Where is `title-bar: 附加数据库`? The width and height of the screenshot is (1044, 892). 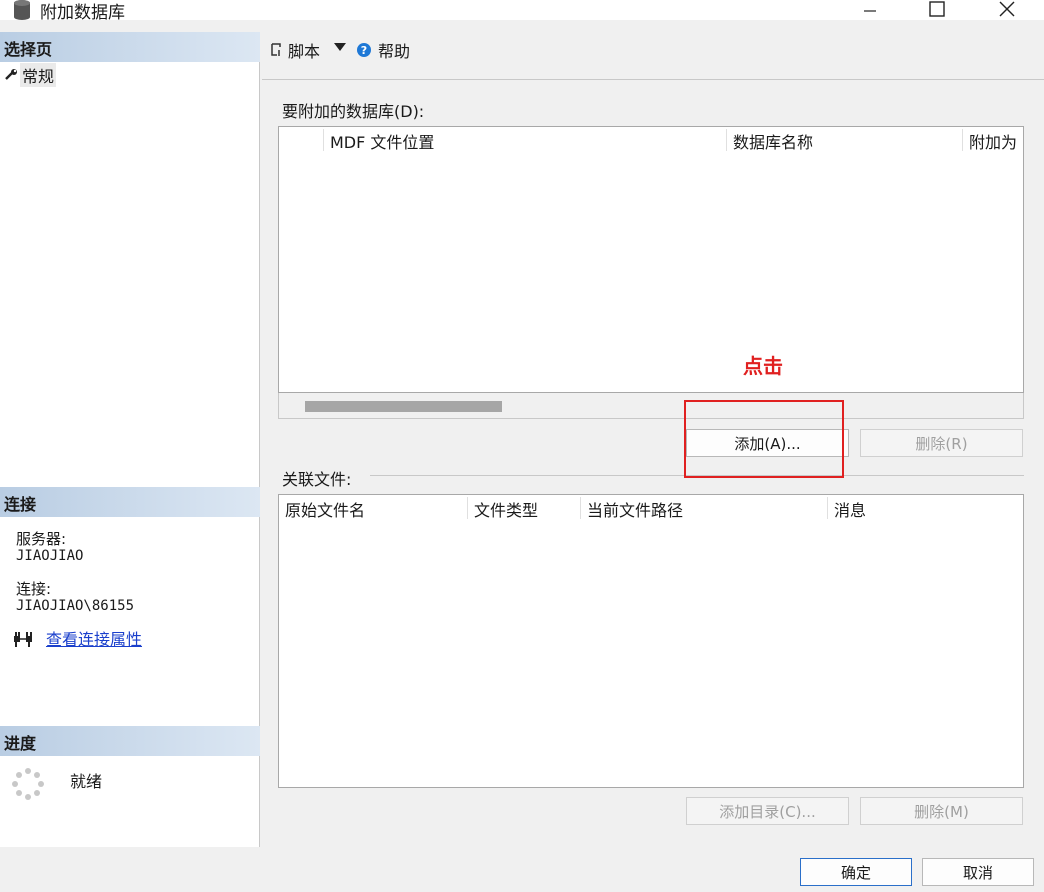
title-bar: 附加数据库 is located at coordinates (522, 11).